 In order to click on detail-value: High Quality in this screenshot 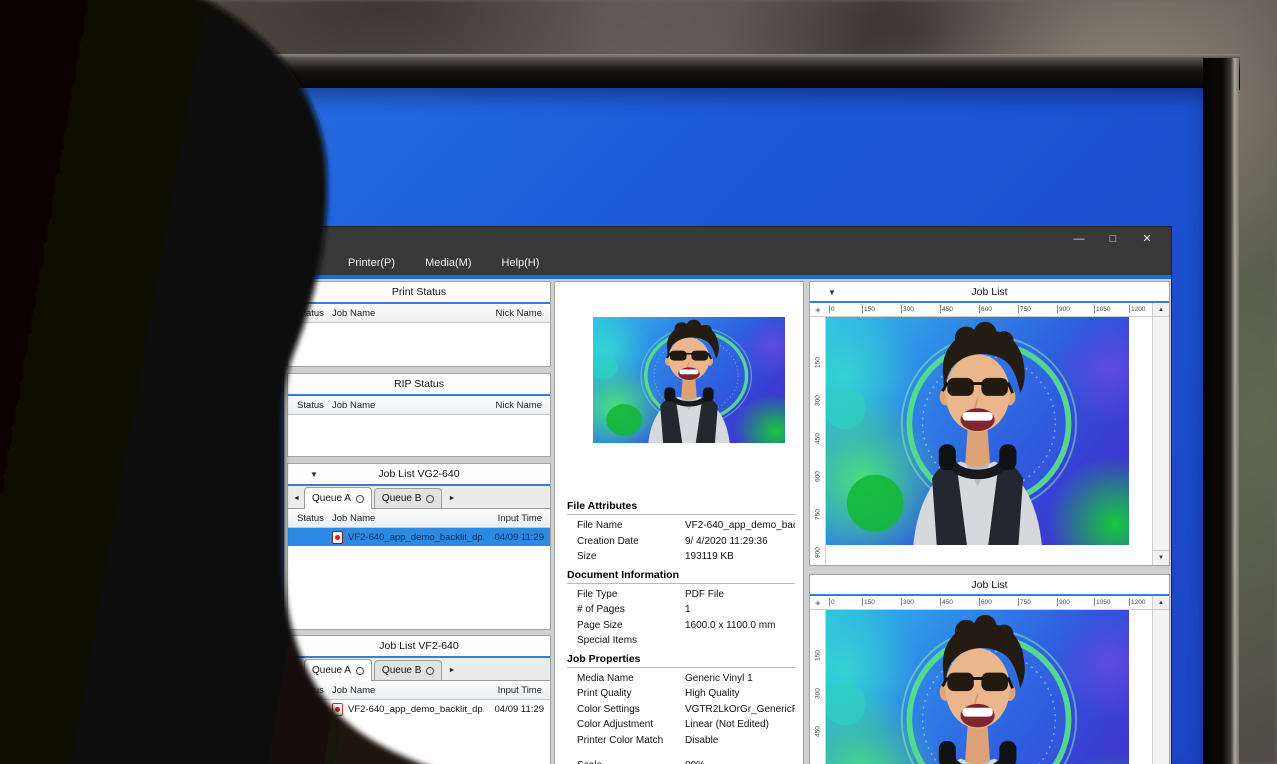, I will do `click(712, 694)`.